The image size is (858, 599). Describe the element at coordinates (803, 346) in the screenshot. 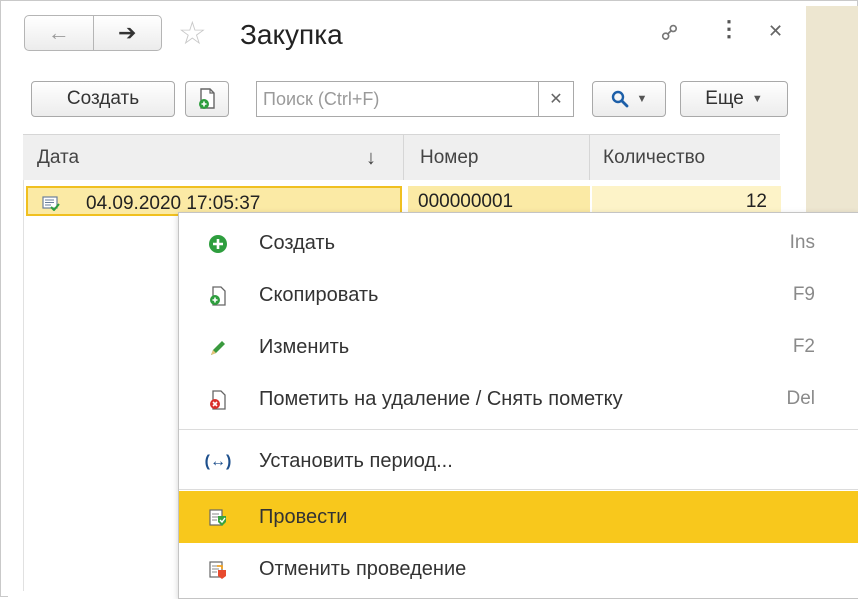

I see `menu-item-shortcut: F2` at that location.